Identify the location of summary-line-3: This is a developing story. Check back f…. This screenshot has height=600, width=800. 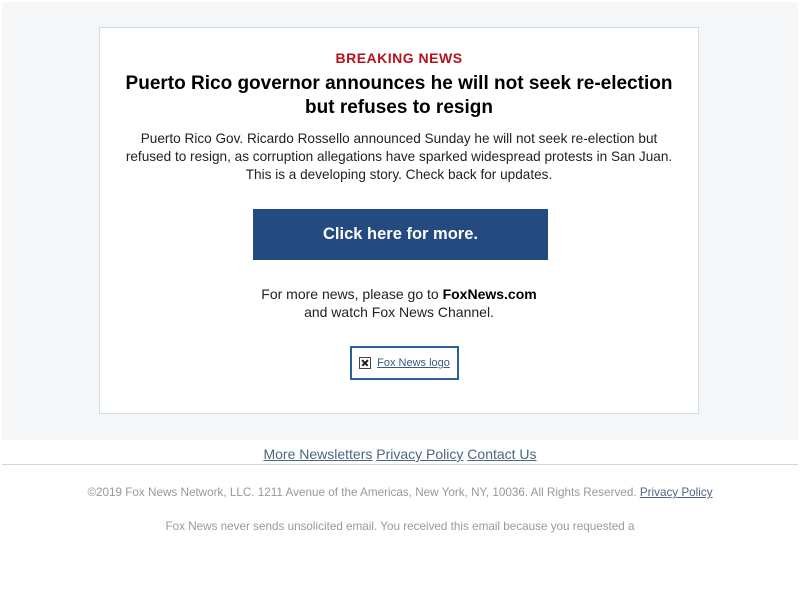
(399, 174).